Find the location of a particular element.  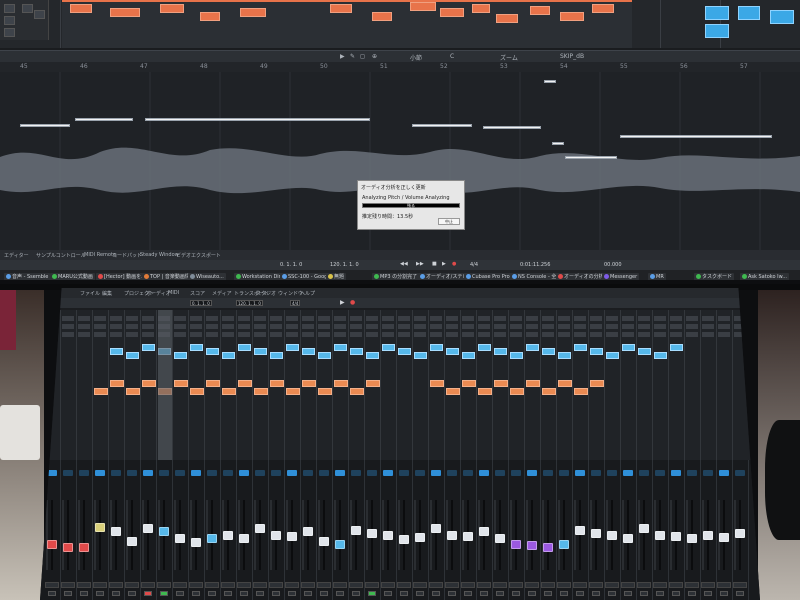

taskbar-item: MP3 の分割完了 is located at coordinates (396, 276).